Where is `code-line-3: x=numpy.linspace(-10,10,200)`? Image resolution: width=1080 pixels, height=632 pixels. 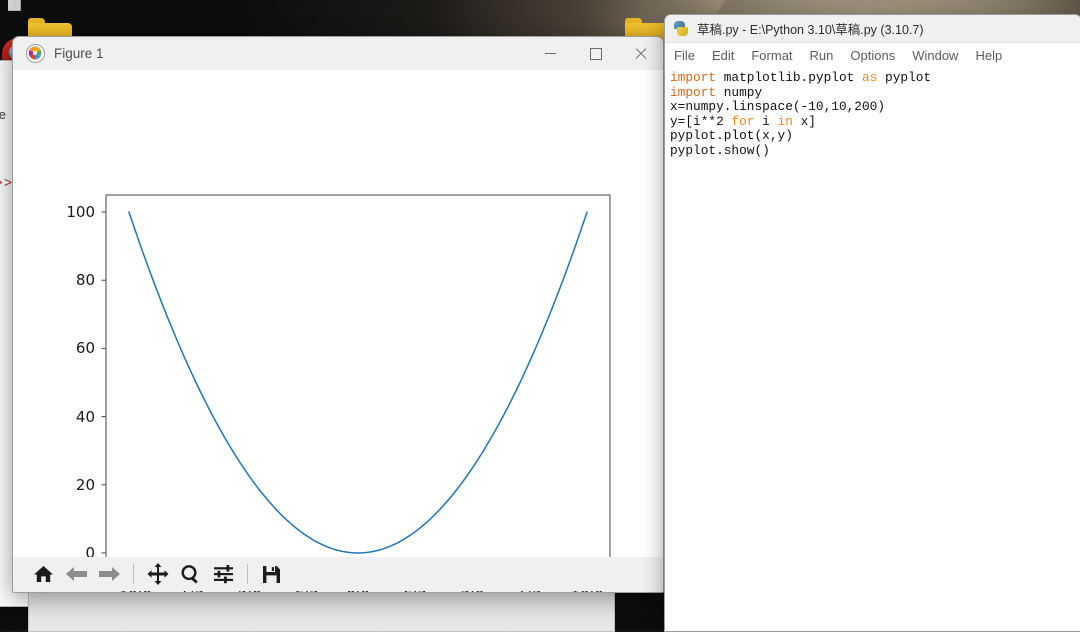 code-line-3: x=numpy.linspace(-10,10,200) is located at coordinates (778, 107).